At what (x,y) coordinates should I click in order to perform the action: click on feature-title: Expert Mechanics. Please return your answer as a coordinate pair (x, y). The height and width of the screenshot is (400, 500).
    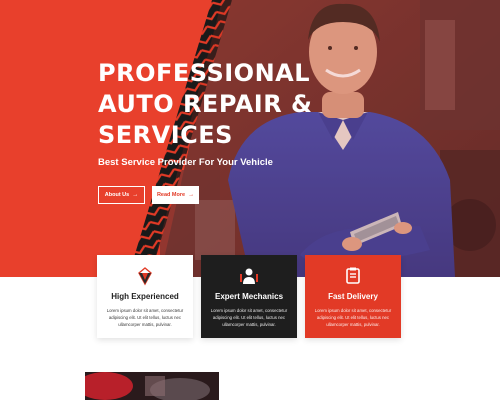
    Looking at the image, I should click on (249, 296).